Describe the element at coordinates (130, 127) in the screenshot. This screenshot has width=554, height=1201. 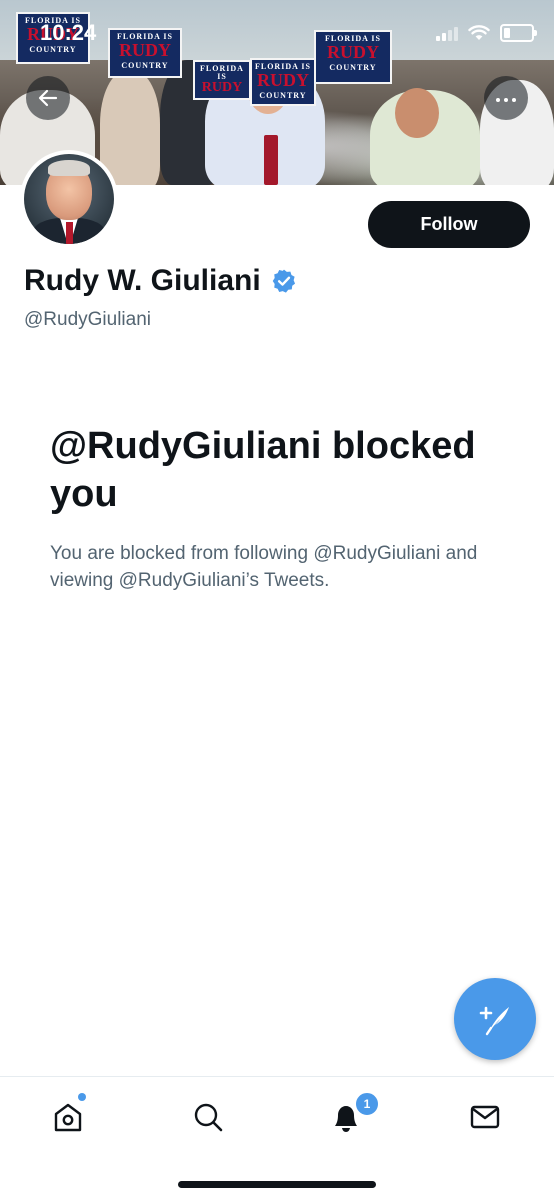
I see `banner-person` at that location.